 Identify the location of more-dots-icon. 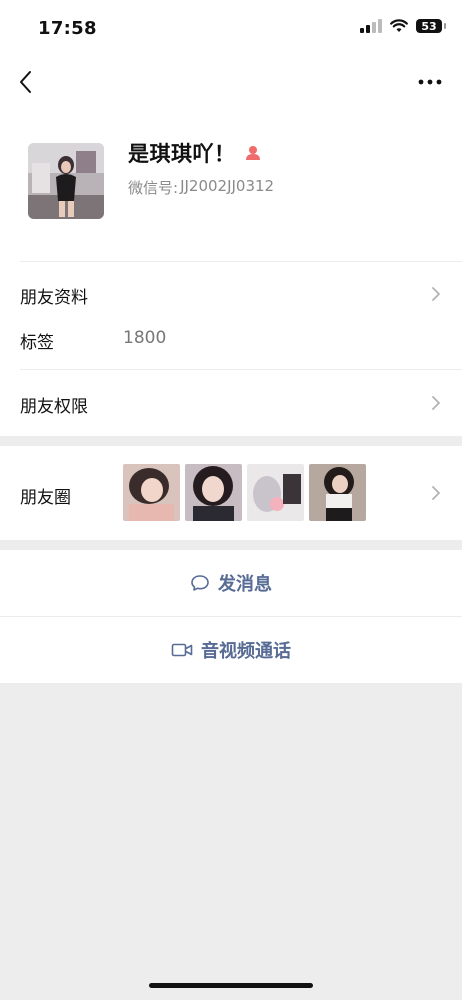
(430, 82).